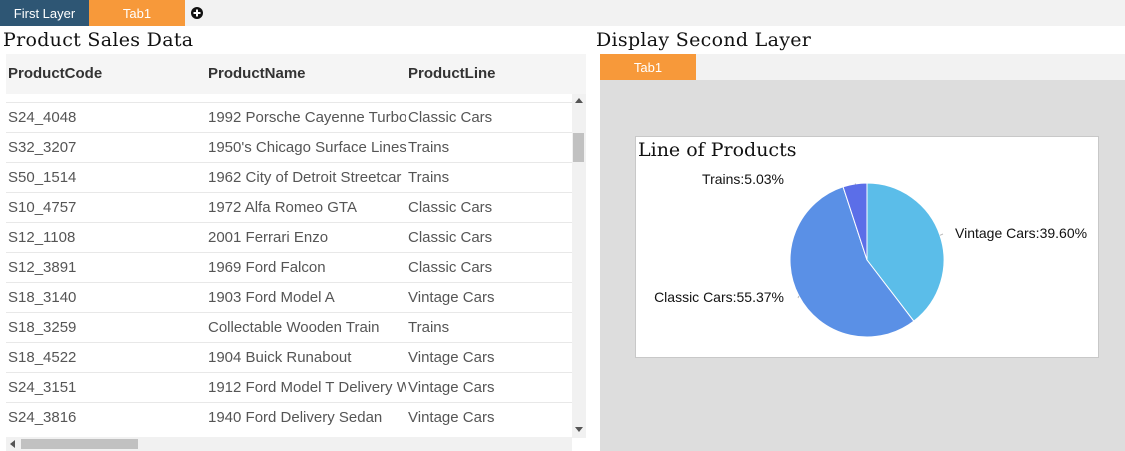 Image resolution: width=1125 pixels, height=451 pixels. Describe the element at coordinates (271, 297) in the screenshot. I see `table-cell: 1903 Ford Model A` at that location.